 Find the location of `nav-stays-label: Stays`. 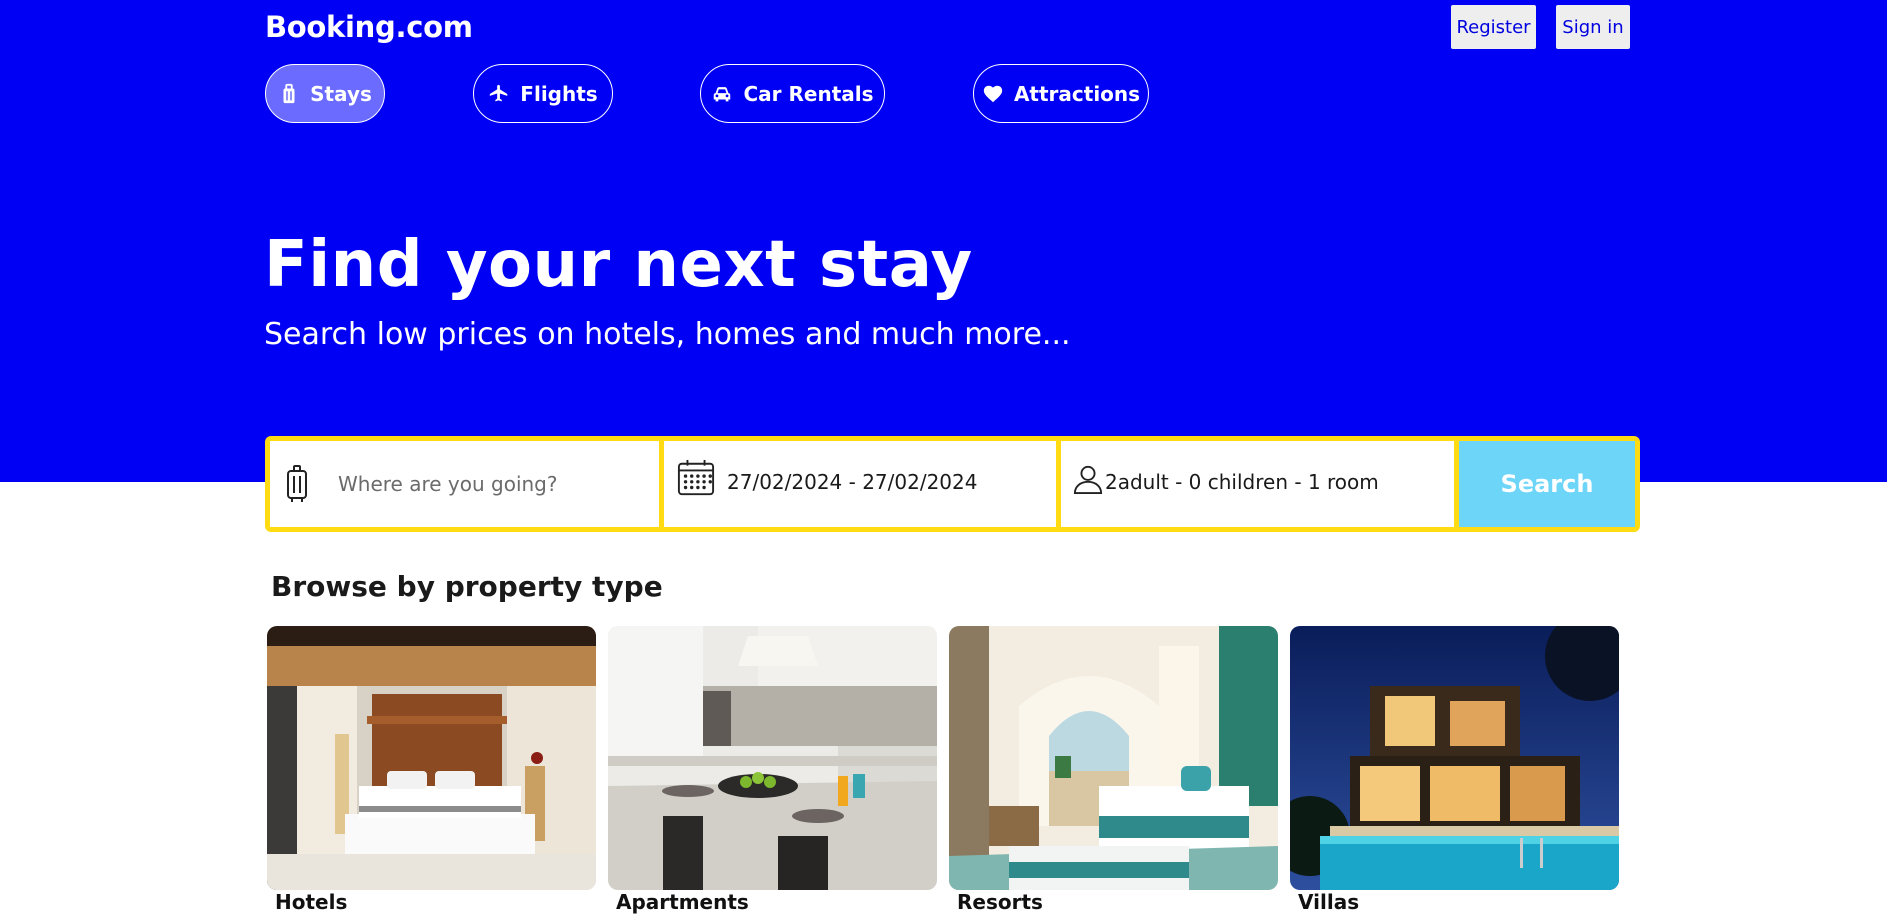

nav-stays-label: Stays is located at coordinates (341, 93).